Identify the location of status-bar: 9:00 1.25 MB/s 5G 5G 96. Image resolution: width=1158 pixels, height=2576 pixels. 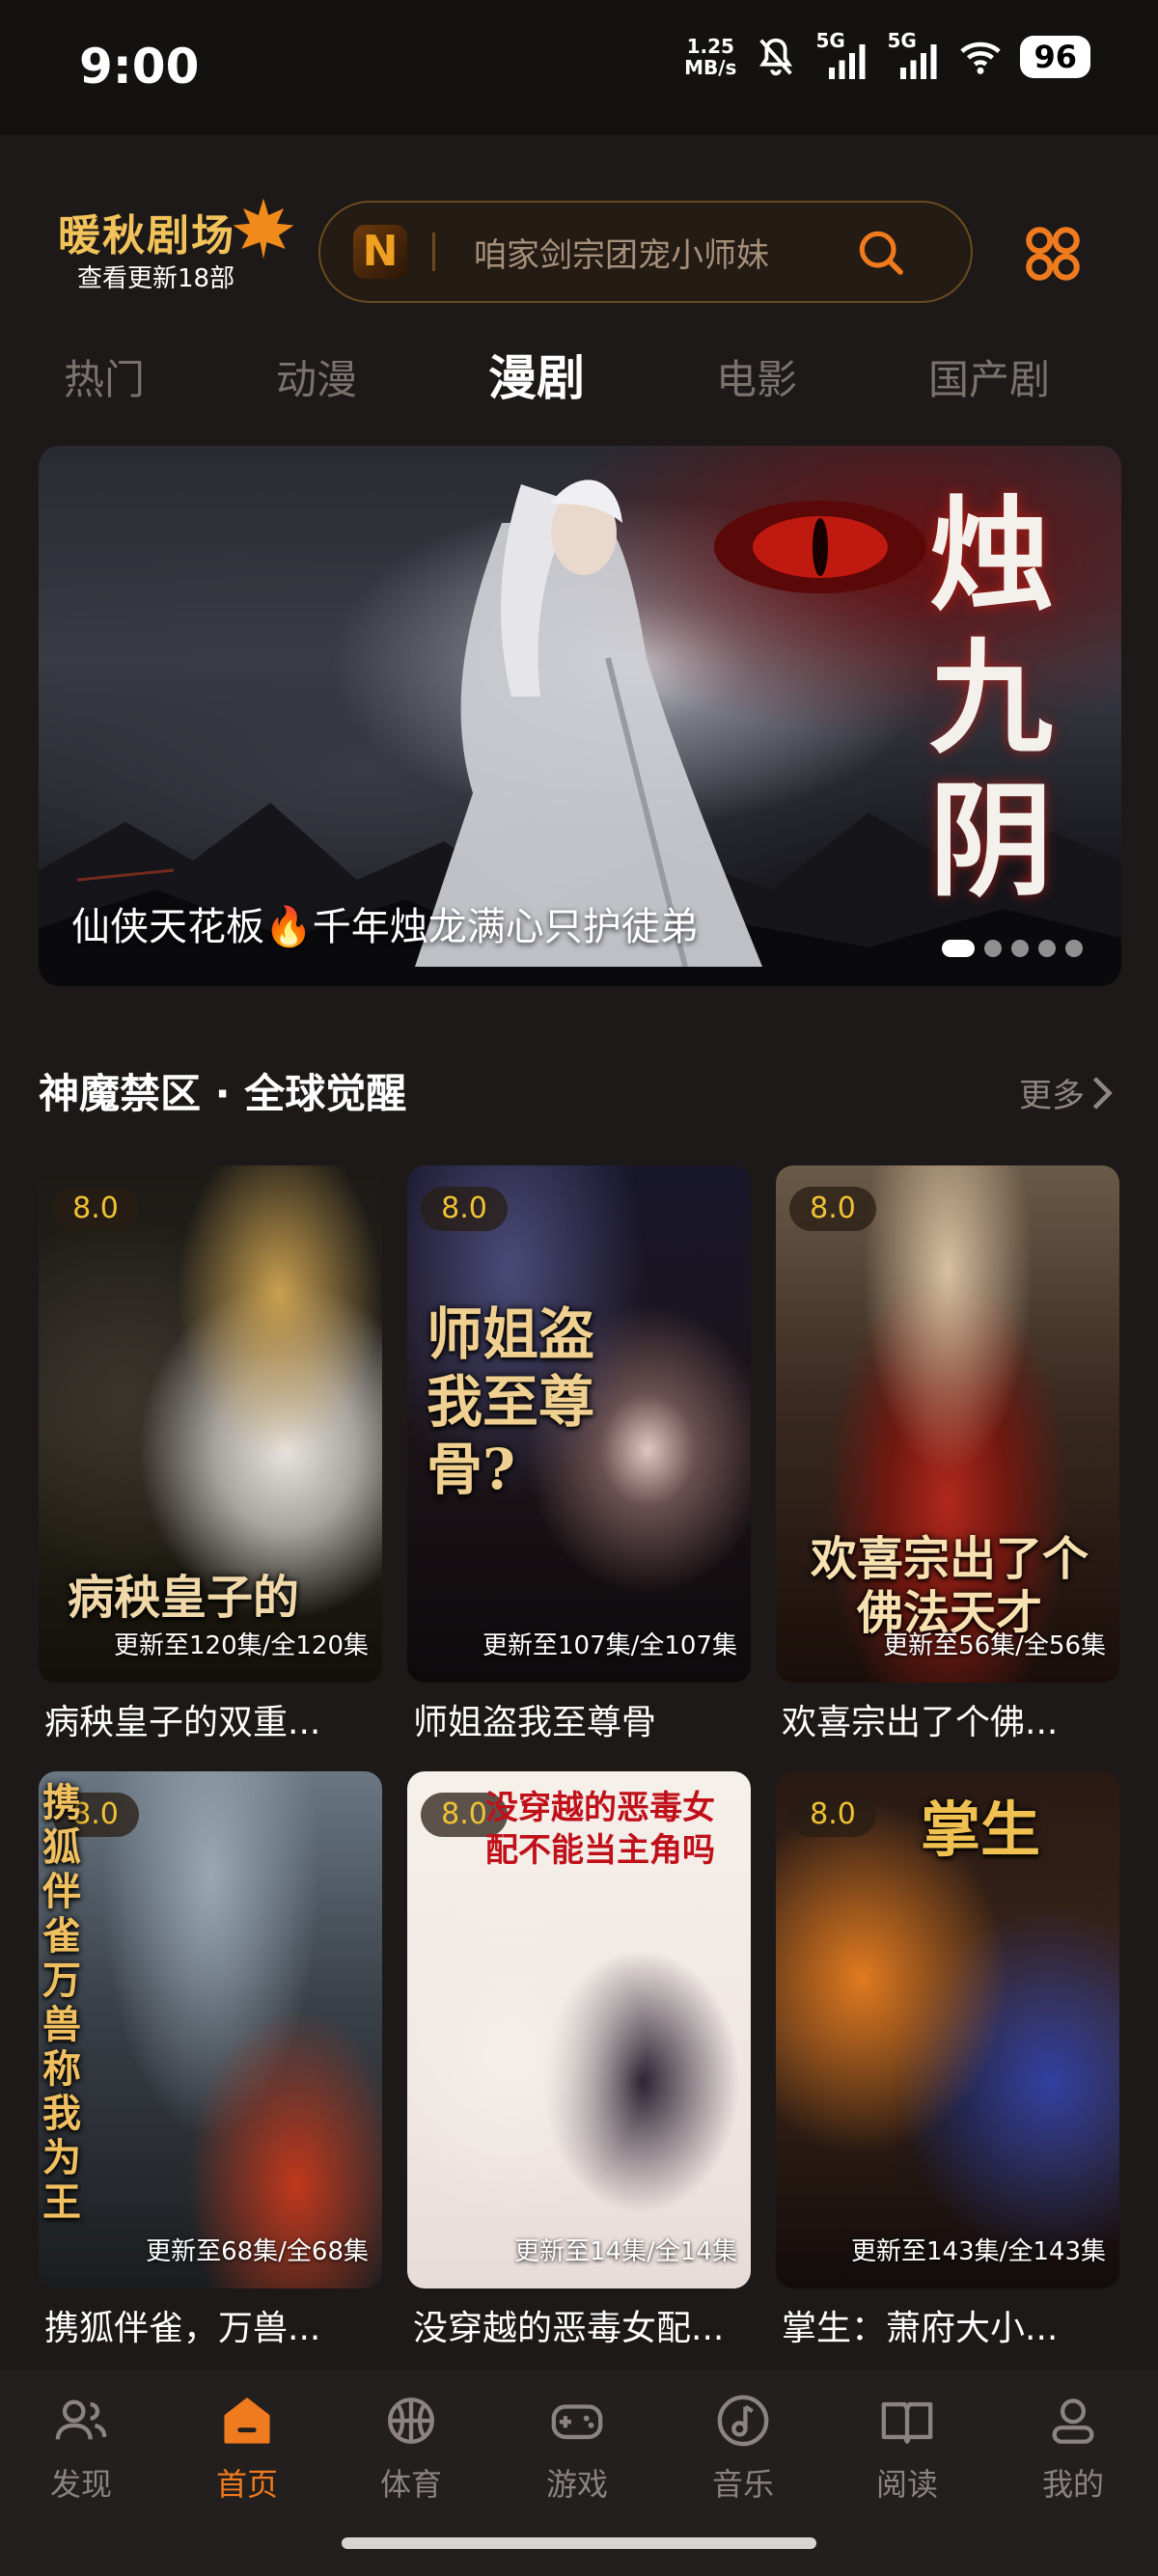
(579, 67).